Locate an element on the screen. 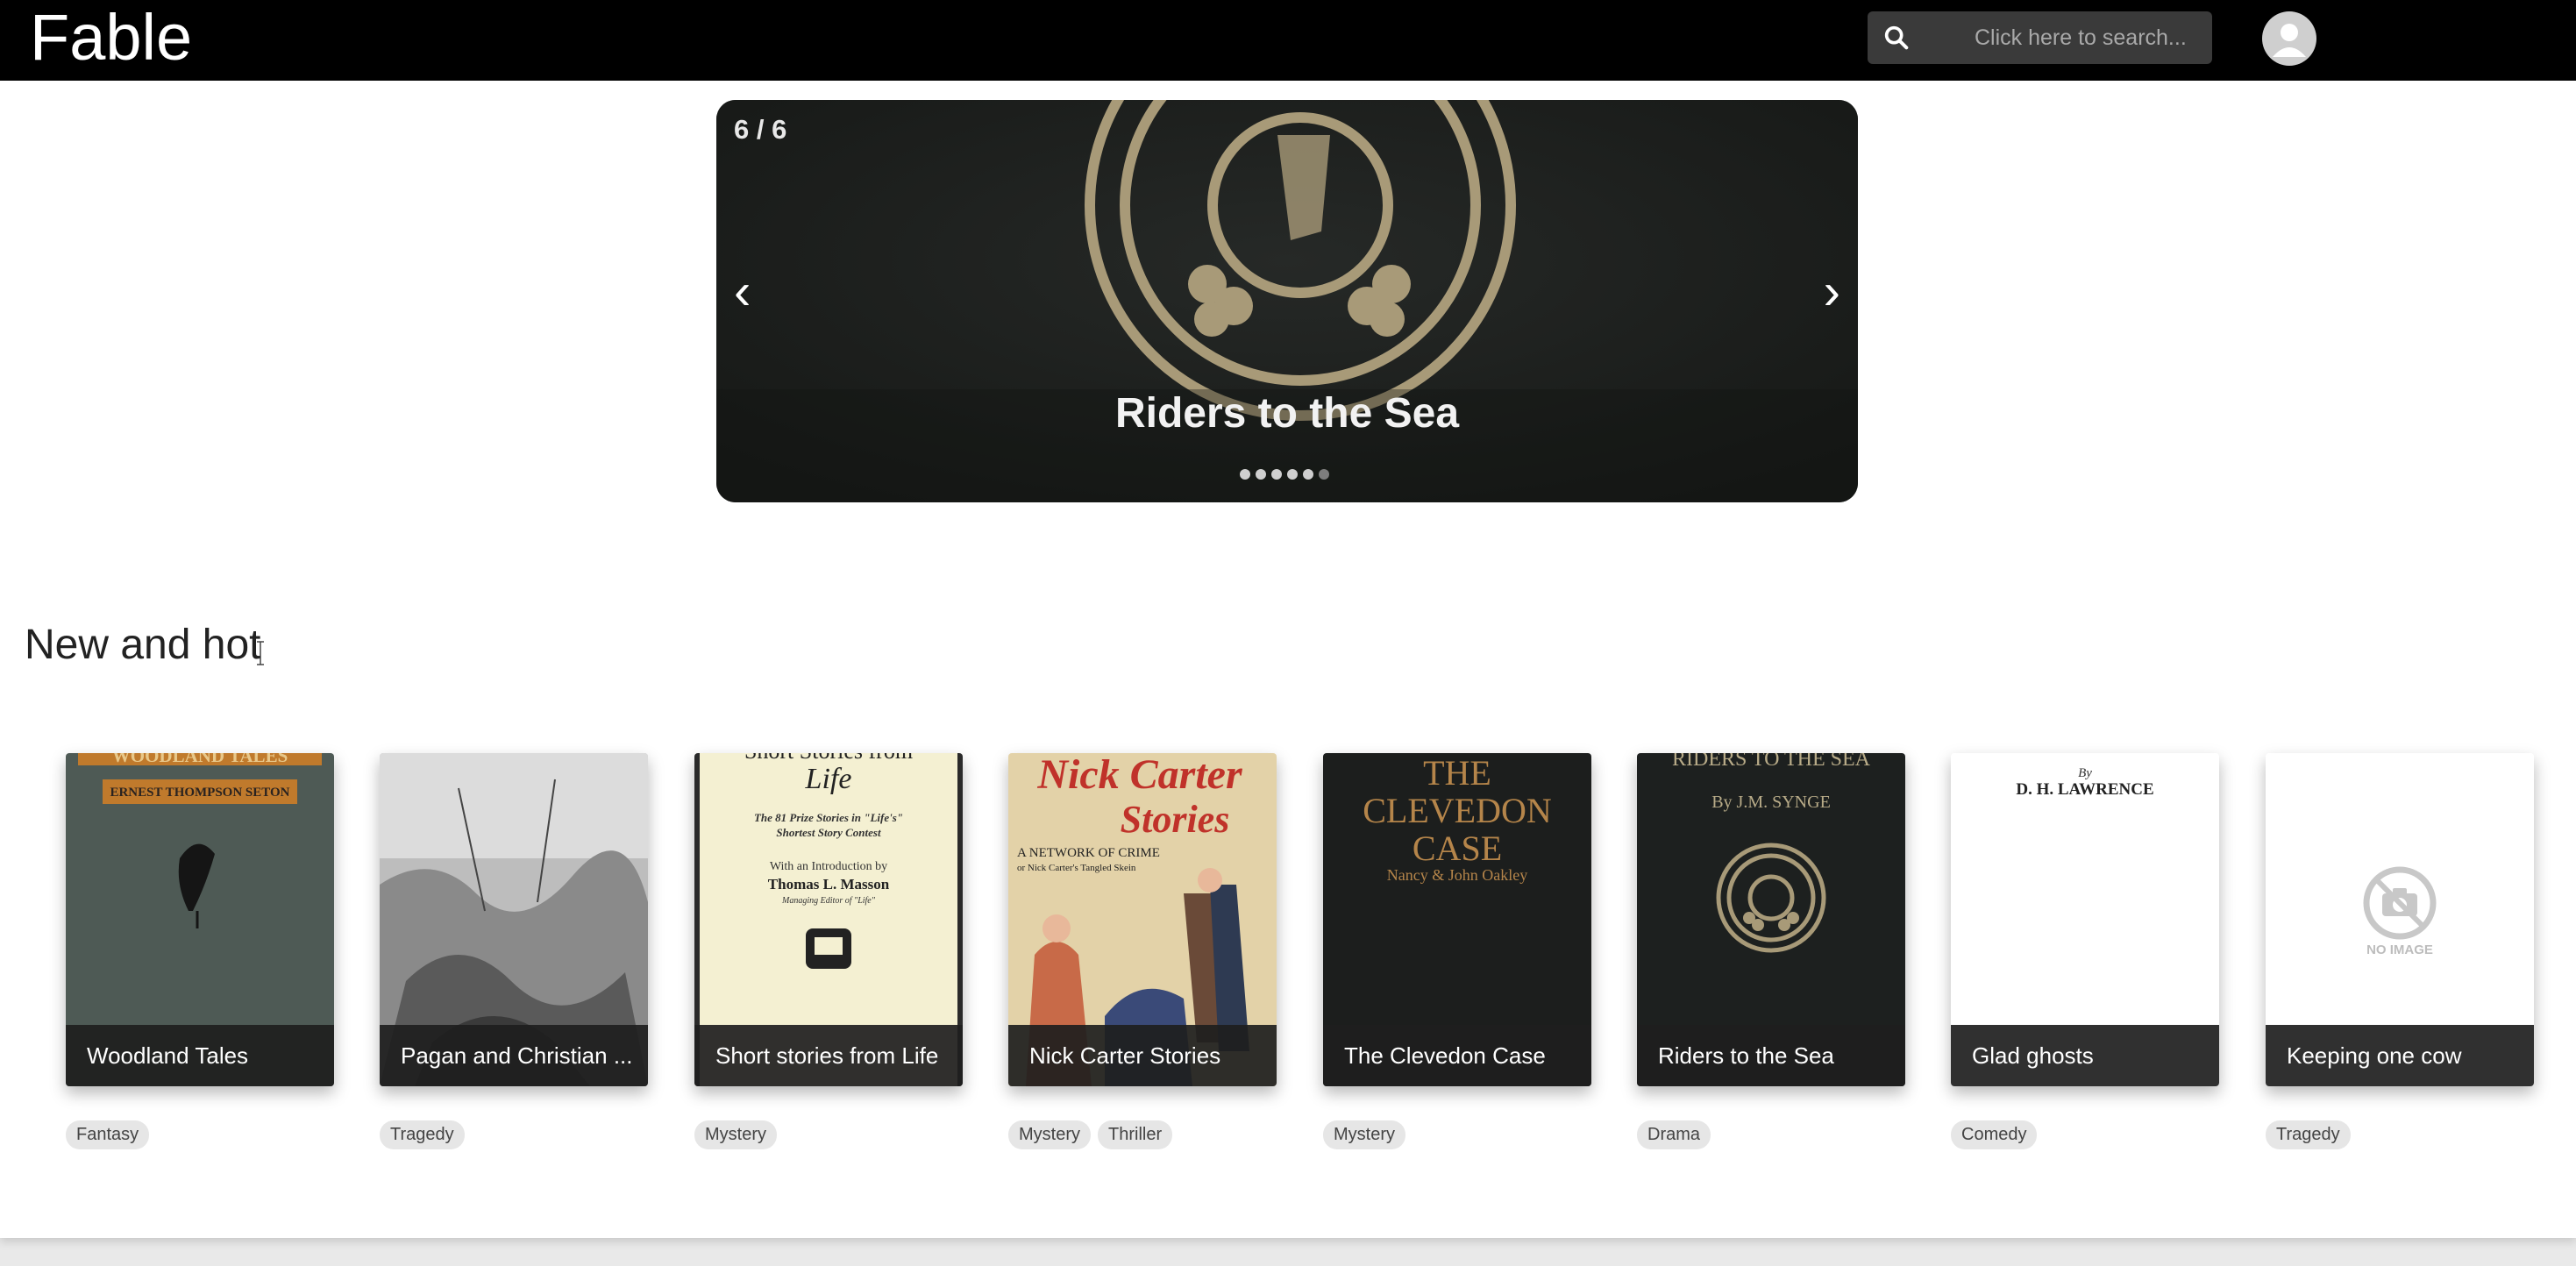 This screenshot has width=2576, height=1266. cover-text: WOODLAND TALES is located at coordinates (200, 759).